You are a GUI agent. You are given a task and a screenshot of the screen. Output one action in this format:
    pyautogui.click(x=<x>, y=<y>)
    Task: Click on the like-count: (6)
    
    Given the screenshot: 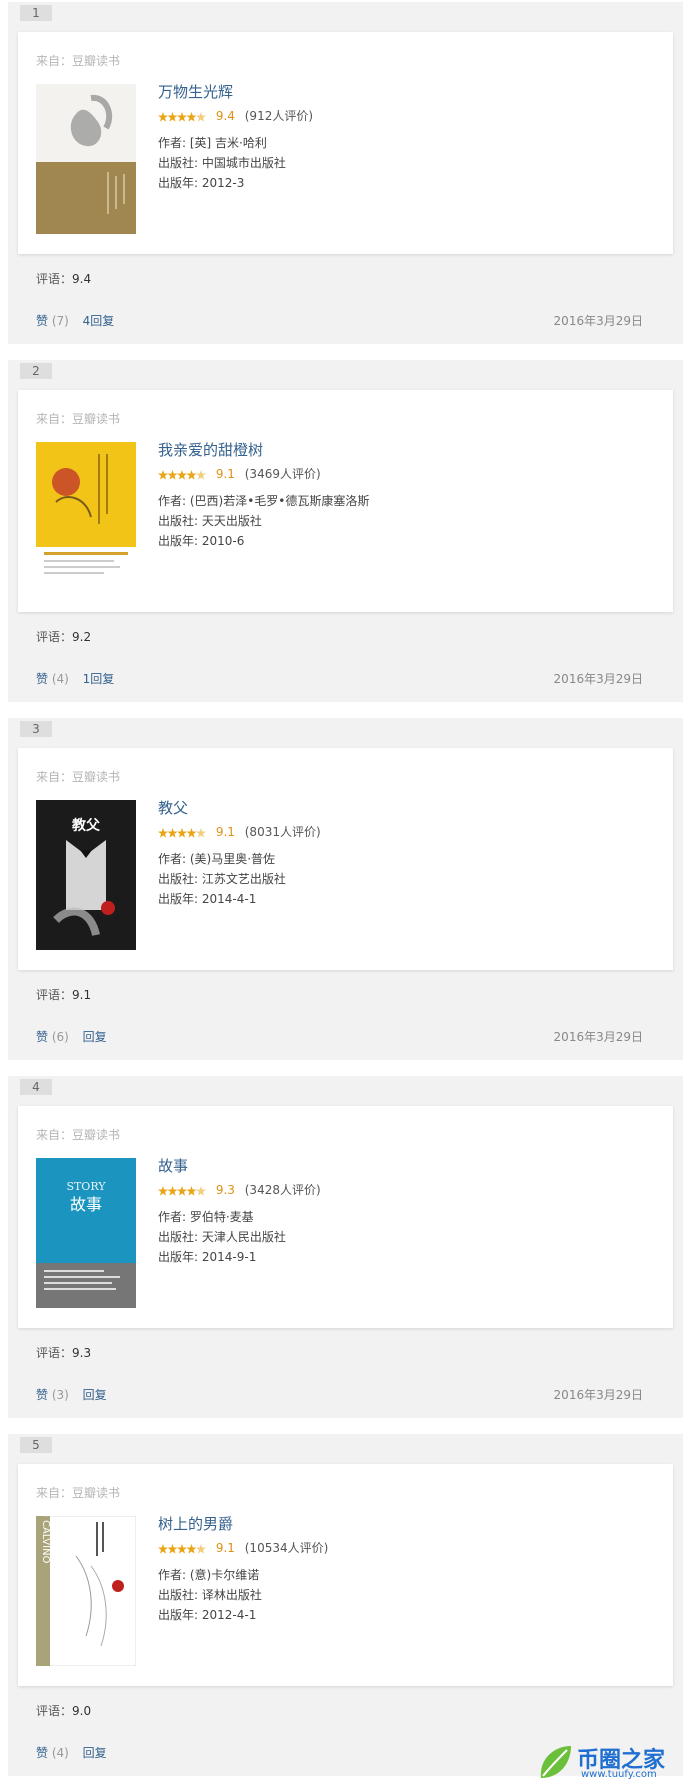 What is the action you would take?
    pyautogui.click(x=60, y=1037)
    